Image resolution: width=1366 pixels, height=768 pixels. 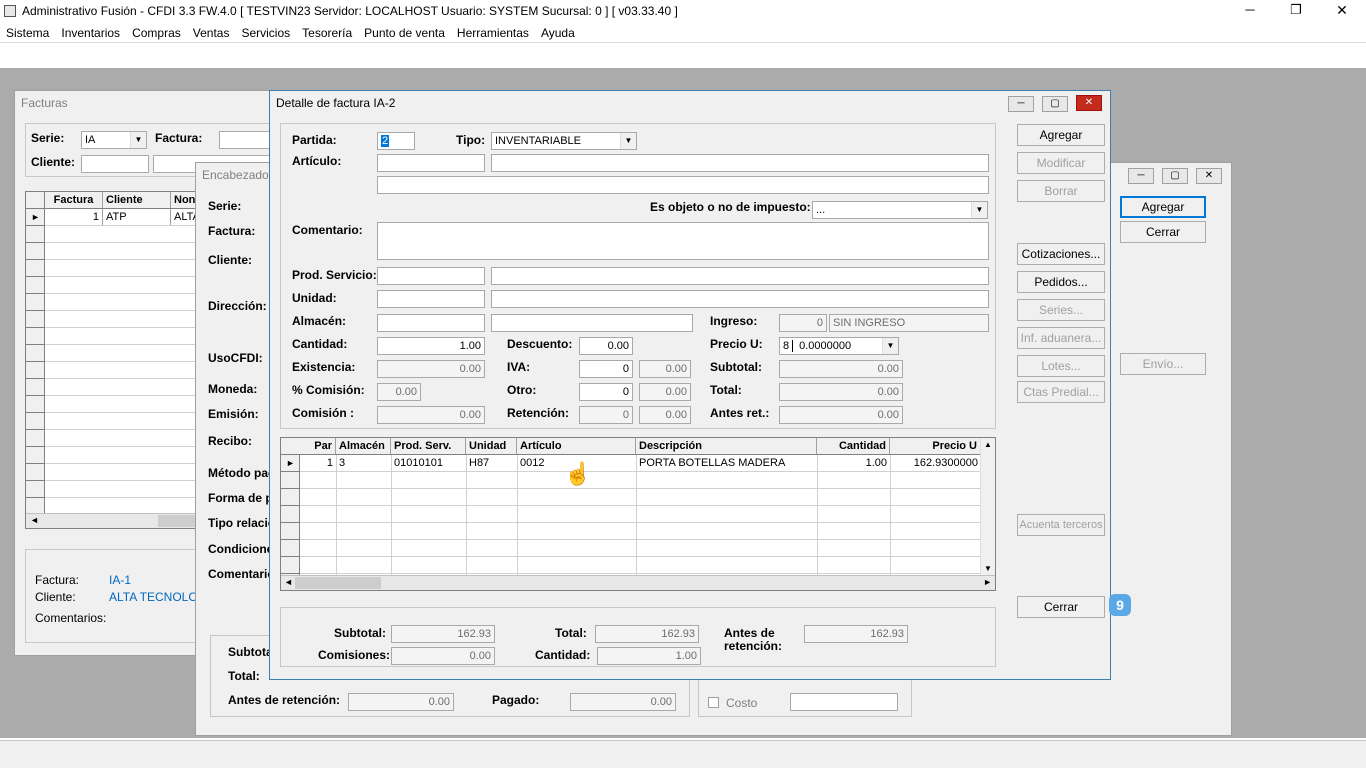 What do you see at coordinates (250, 652) in the screenshot?
I see `enc-subtotal-label: Subtota` at bounding box center [250, 652].